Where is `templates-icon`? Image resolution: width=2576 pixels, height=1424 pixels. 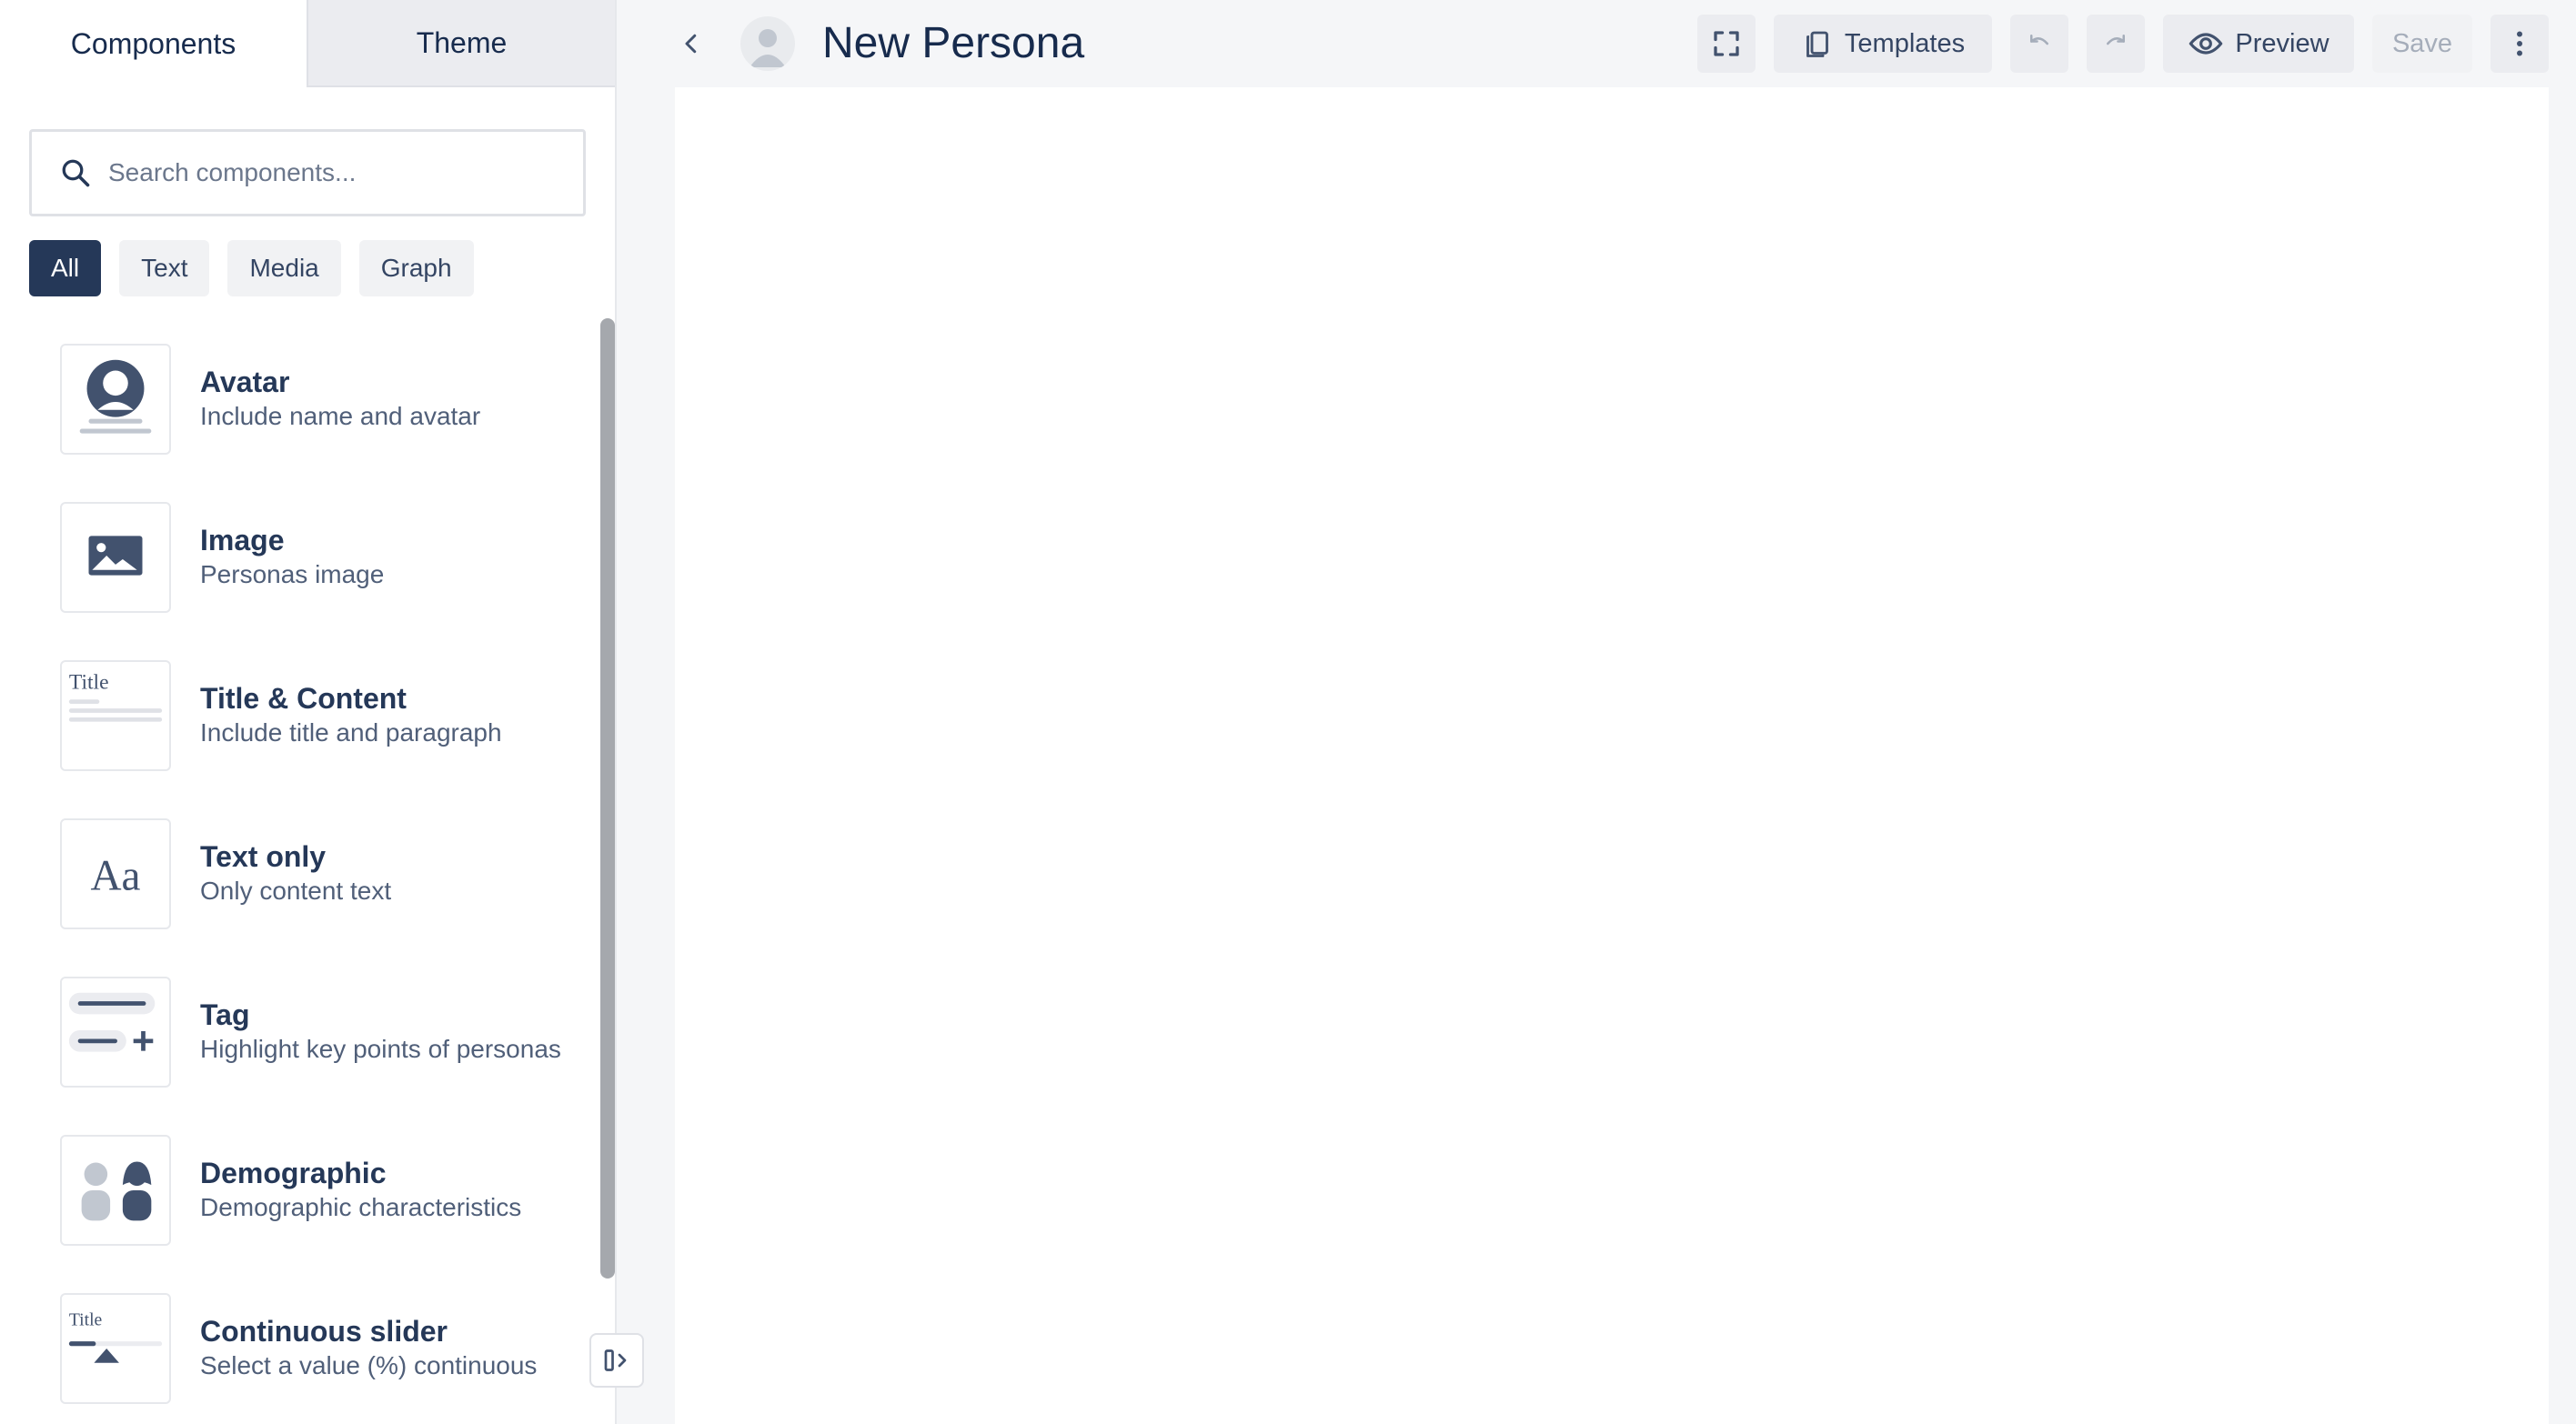 templates-icon is located at coordinates (1817, 44).